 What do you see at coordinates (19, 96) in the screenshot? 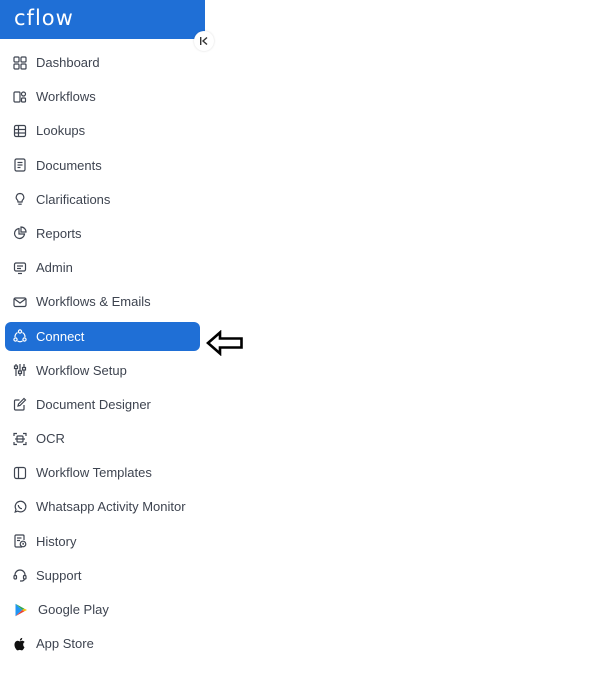
I see `workflows-icon` at bounding box center [19, 96].